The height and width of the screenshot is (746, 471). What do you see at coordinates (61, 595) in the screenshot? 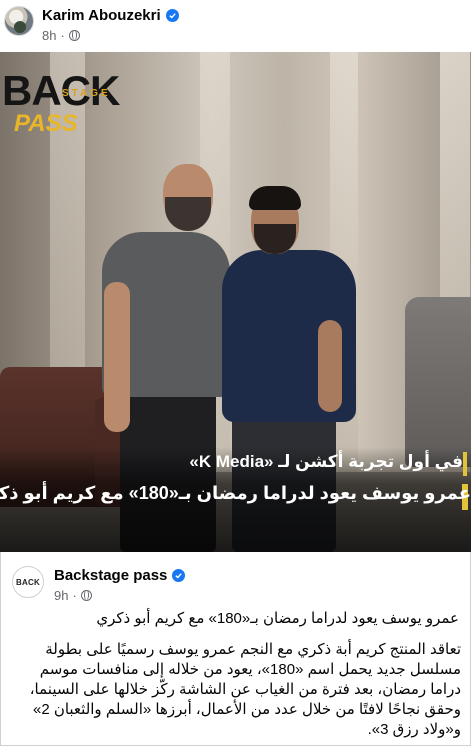
I see `shared-post-time: 9h` at bounding box center [61, 595].